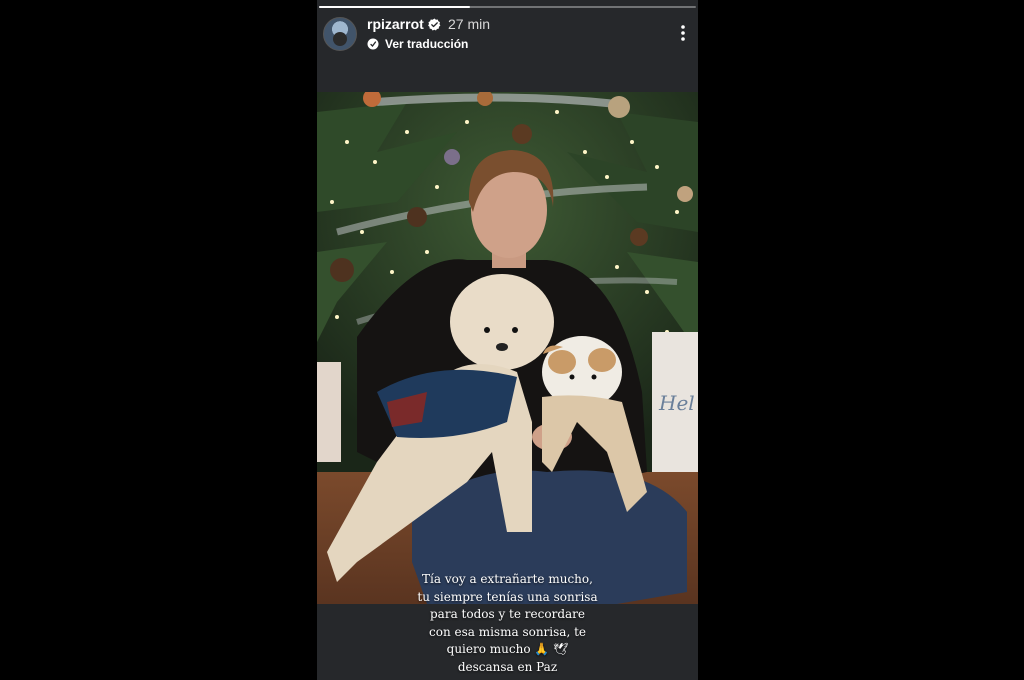 Image resolution: width=1024 pixels, height=680 pixels. What do you see at coordinates (427, 44) in the screenshot?
I see `translate-label: Ver traducción` at bounding box center [427, 44].